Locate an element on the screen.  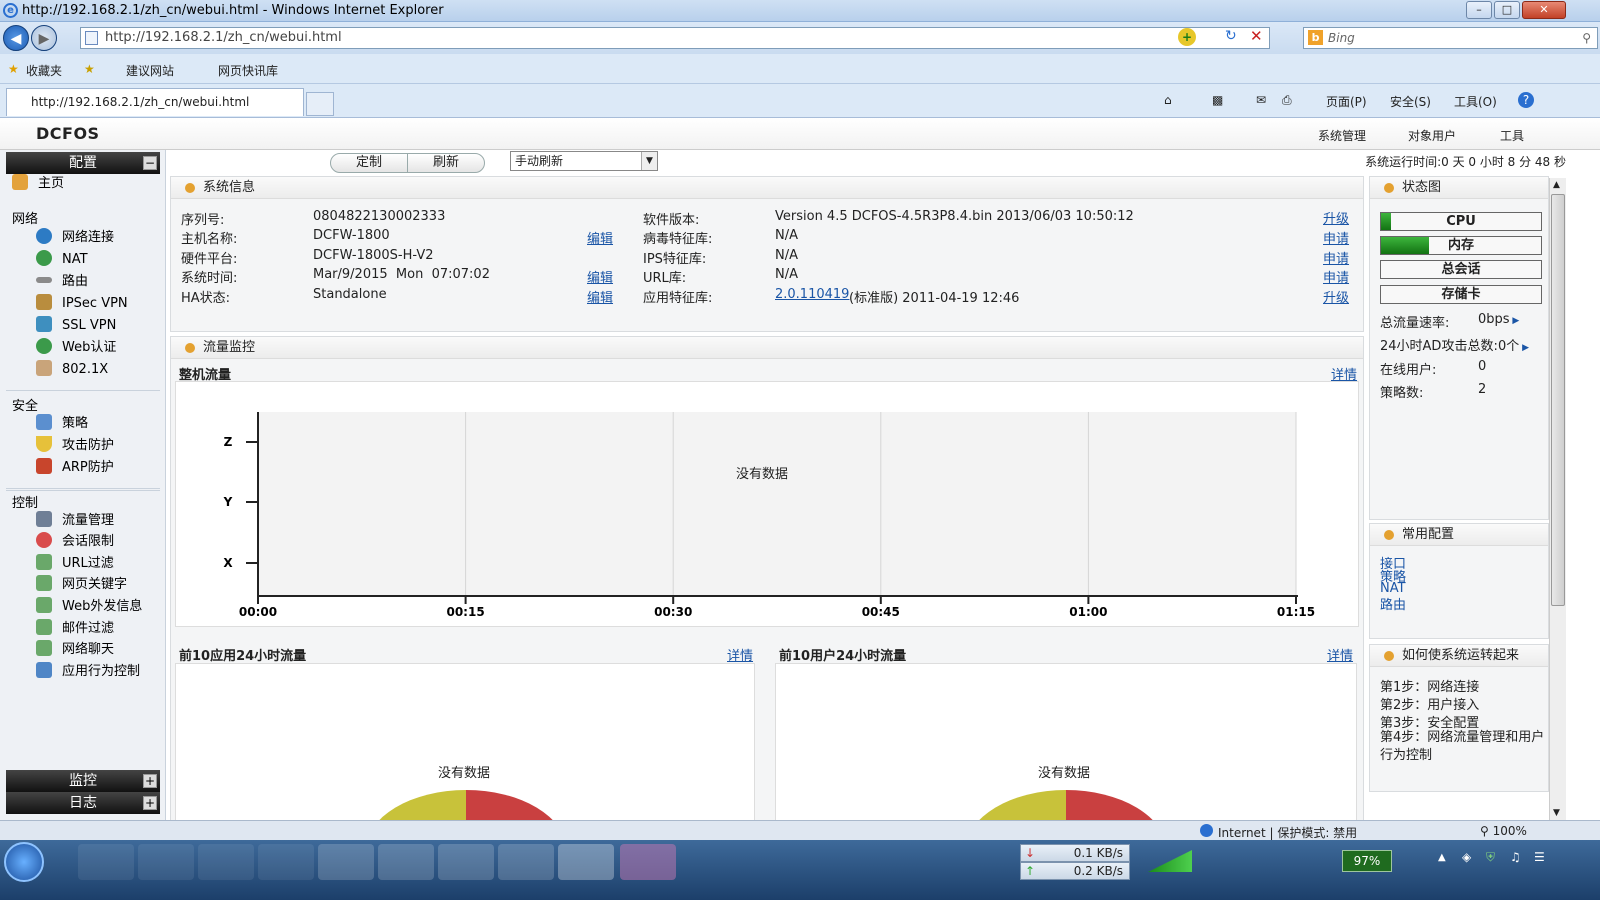
scrollbar-thumb is located at coordinates (1558, 400).